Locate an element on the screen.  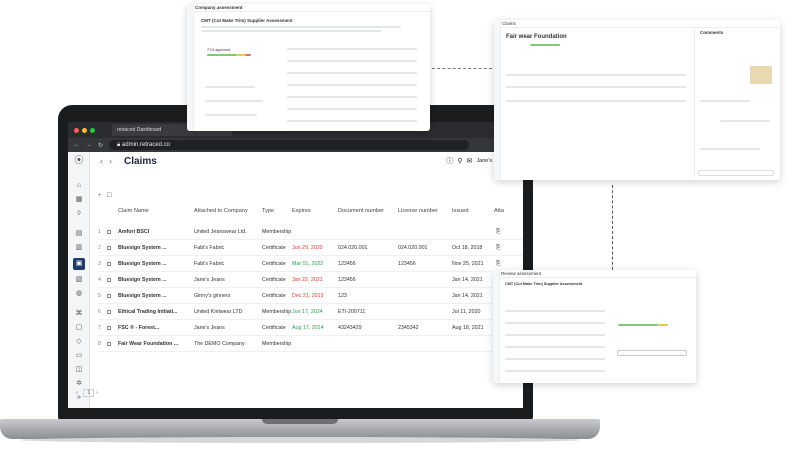
document-icon: ▤ is located at coordinates (79, 234).